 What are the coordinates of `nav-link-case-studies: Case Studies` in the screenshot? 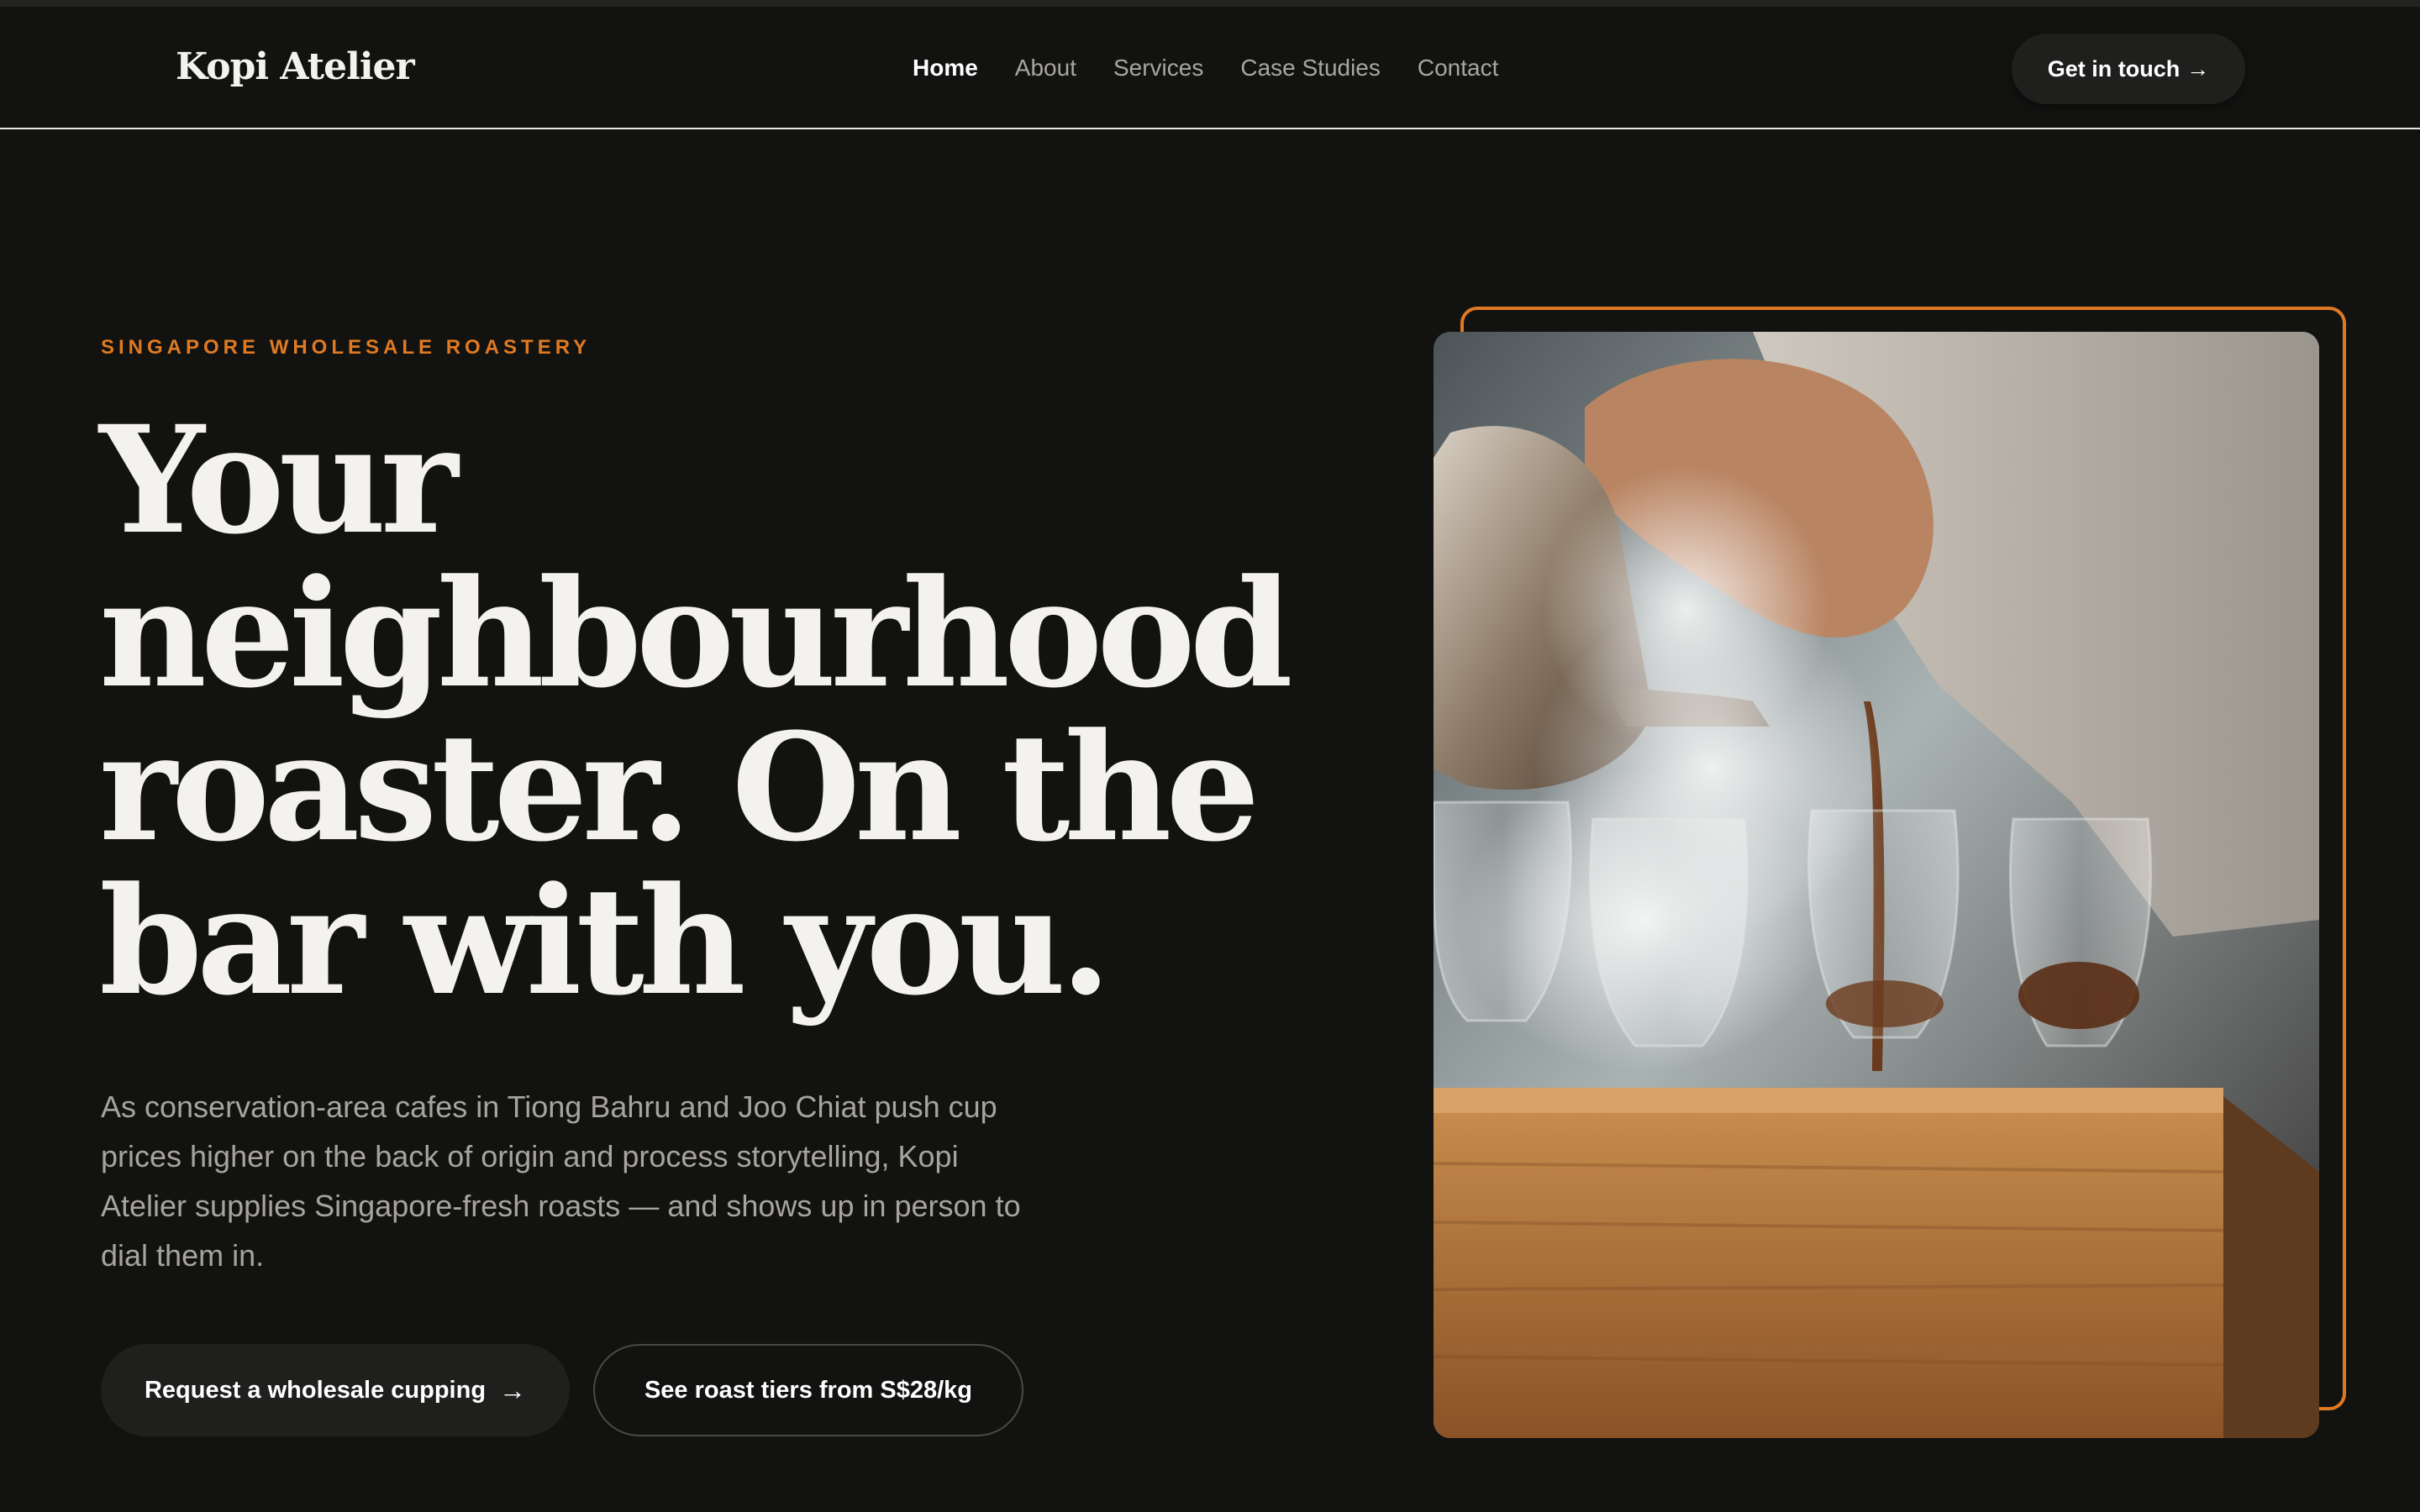 It's located at (1311, 68).